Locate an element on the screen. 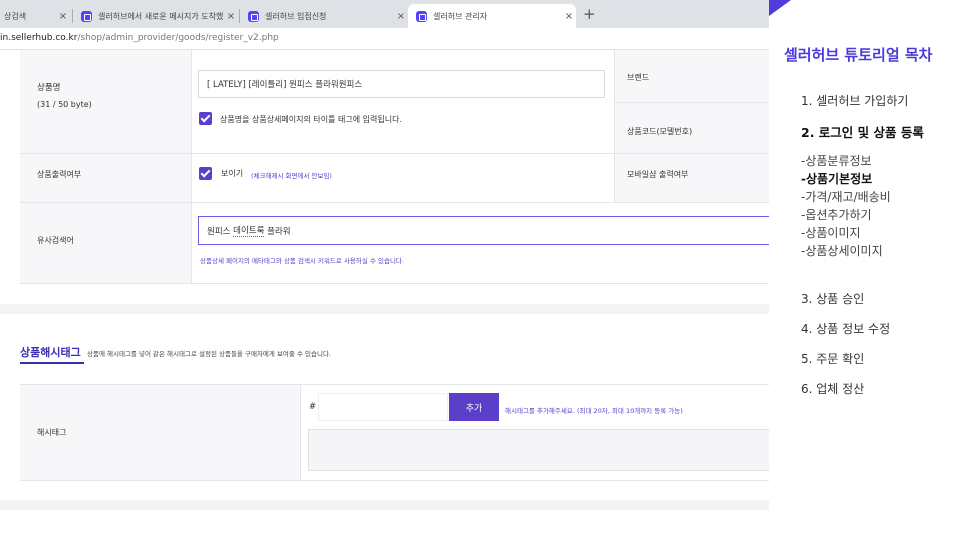  toc-subitem-current: -상품기본정보 is located at coordinates (837, 179).